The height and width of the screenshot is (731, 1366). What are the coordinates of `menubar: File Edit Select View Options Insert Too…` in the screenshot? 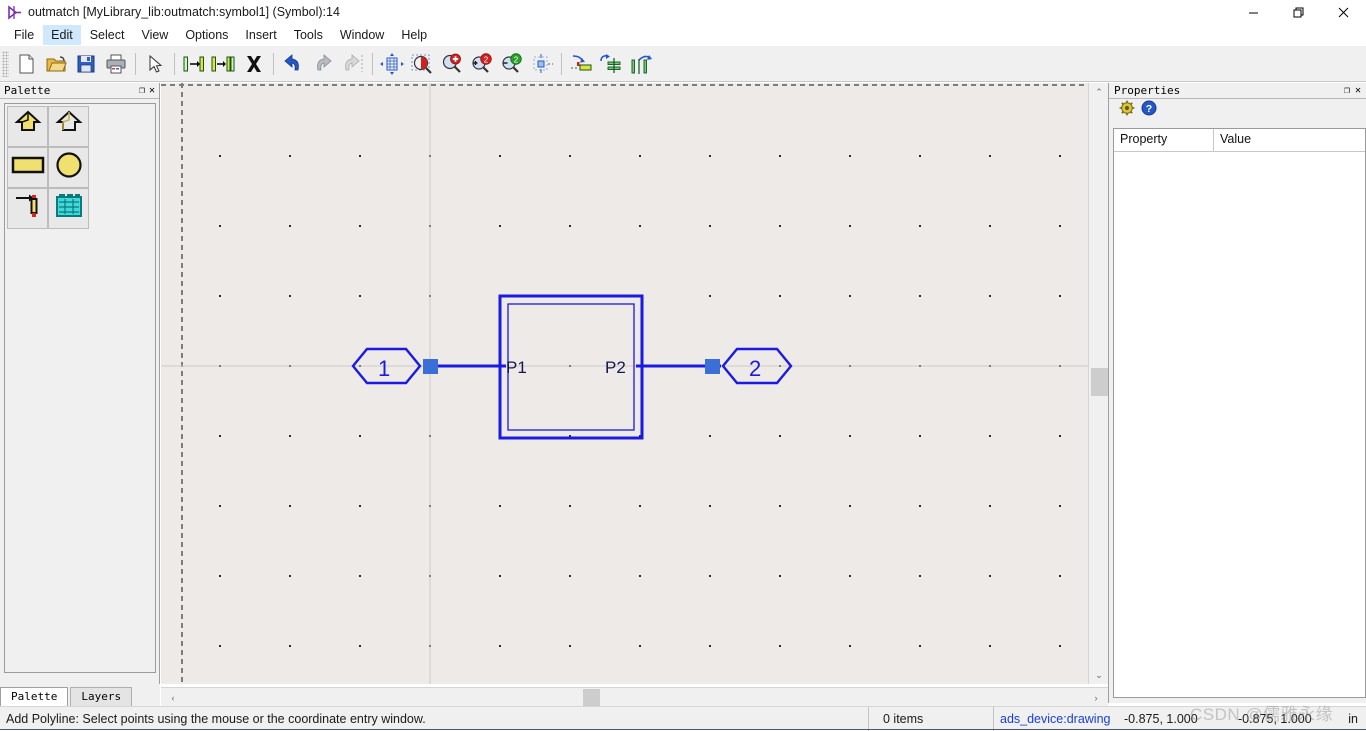 It's located at (683, 35).